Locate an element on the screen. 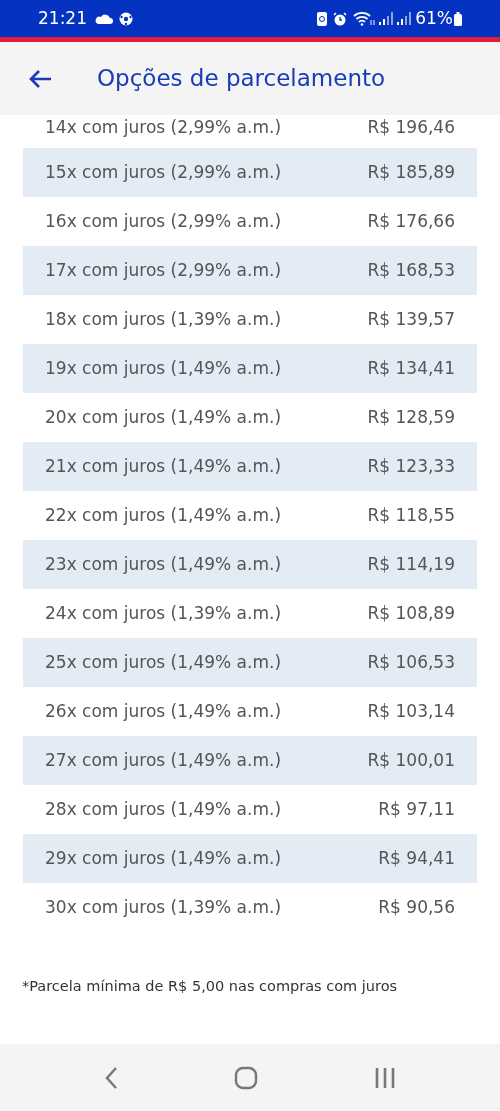  battery-saver-icon is located at coordinates (322, 18).